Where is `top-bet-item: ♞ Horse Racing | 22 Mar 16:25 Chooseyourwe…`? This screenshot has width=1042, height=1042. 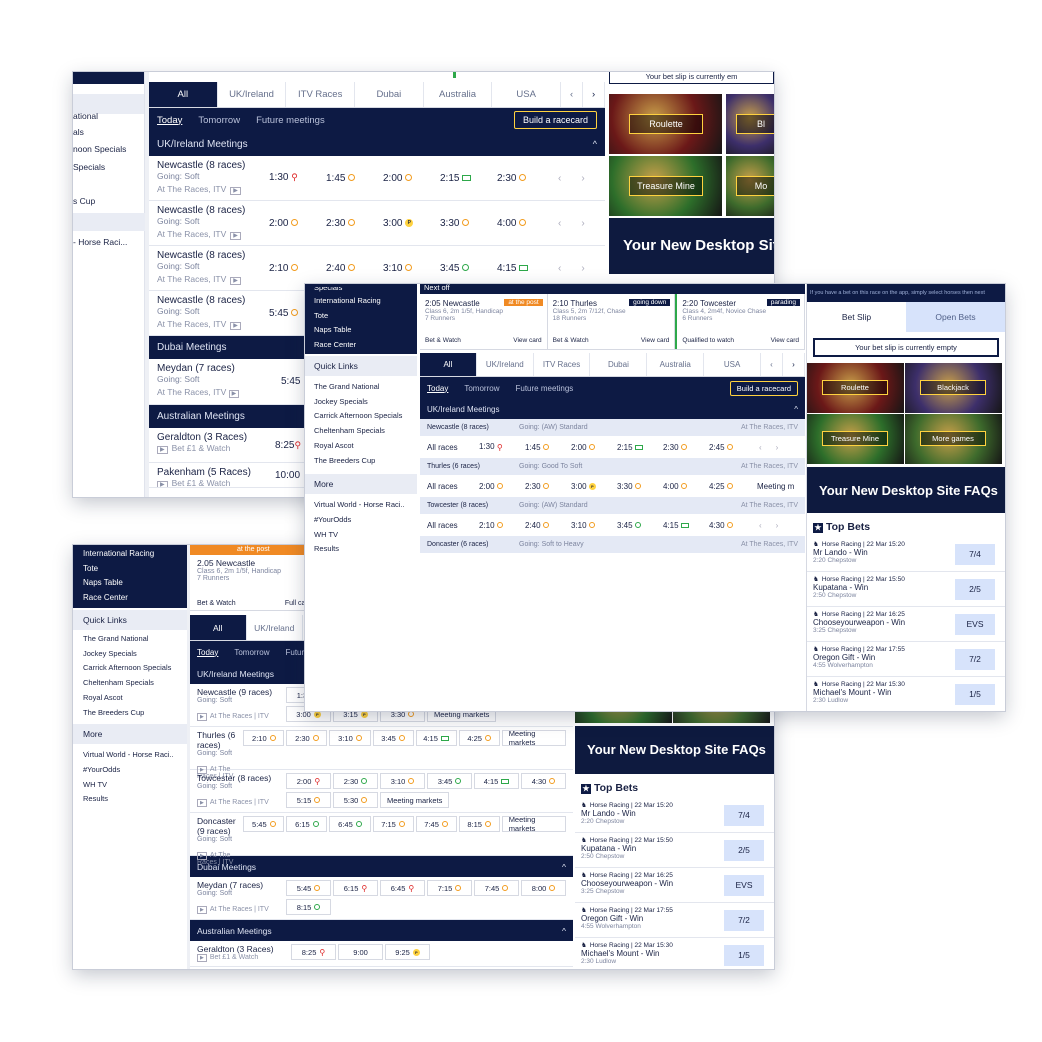 top-bet-item: ♞ Horse Racing | 22 Mar 16:25 Chooseyourwe… is located at coordinates (674, 885).